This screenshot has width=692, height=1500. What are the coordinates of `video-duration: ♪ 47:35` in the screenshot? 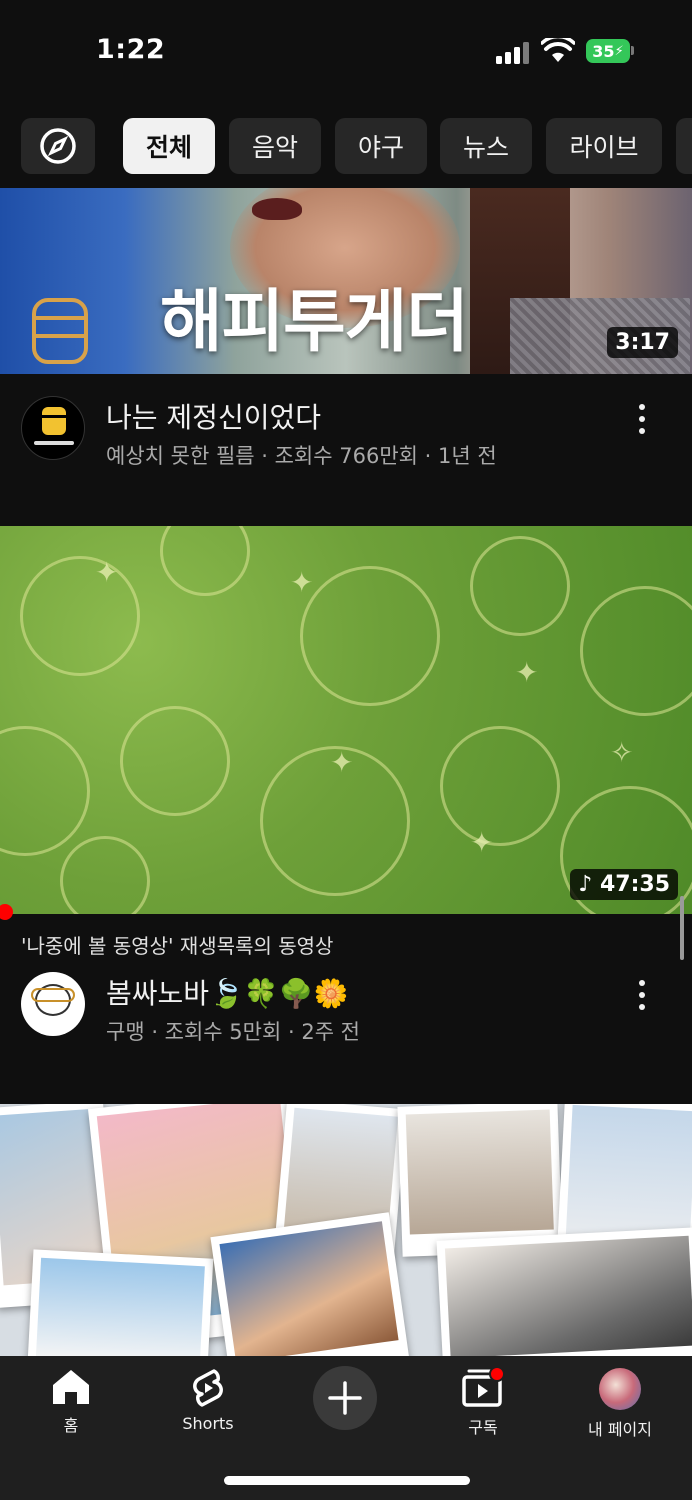 It's located at (624, 884).